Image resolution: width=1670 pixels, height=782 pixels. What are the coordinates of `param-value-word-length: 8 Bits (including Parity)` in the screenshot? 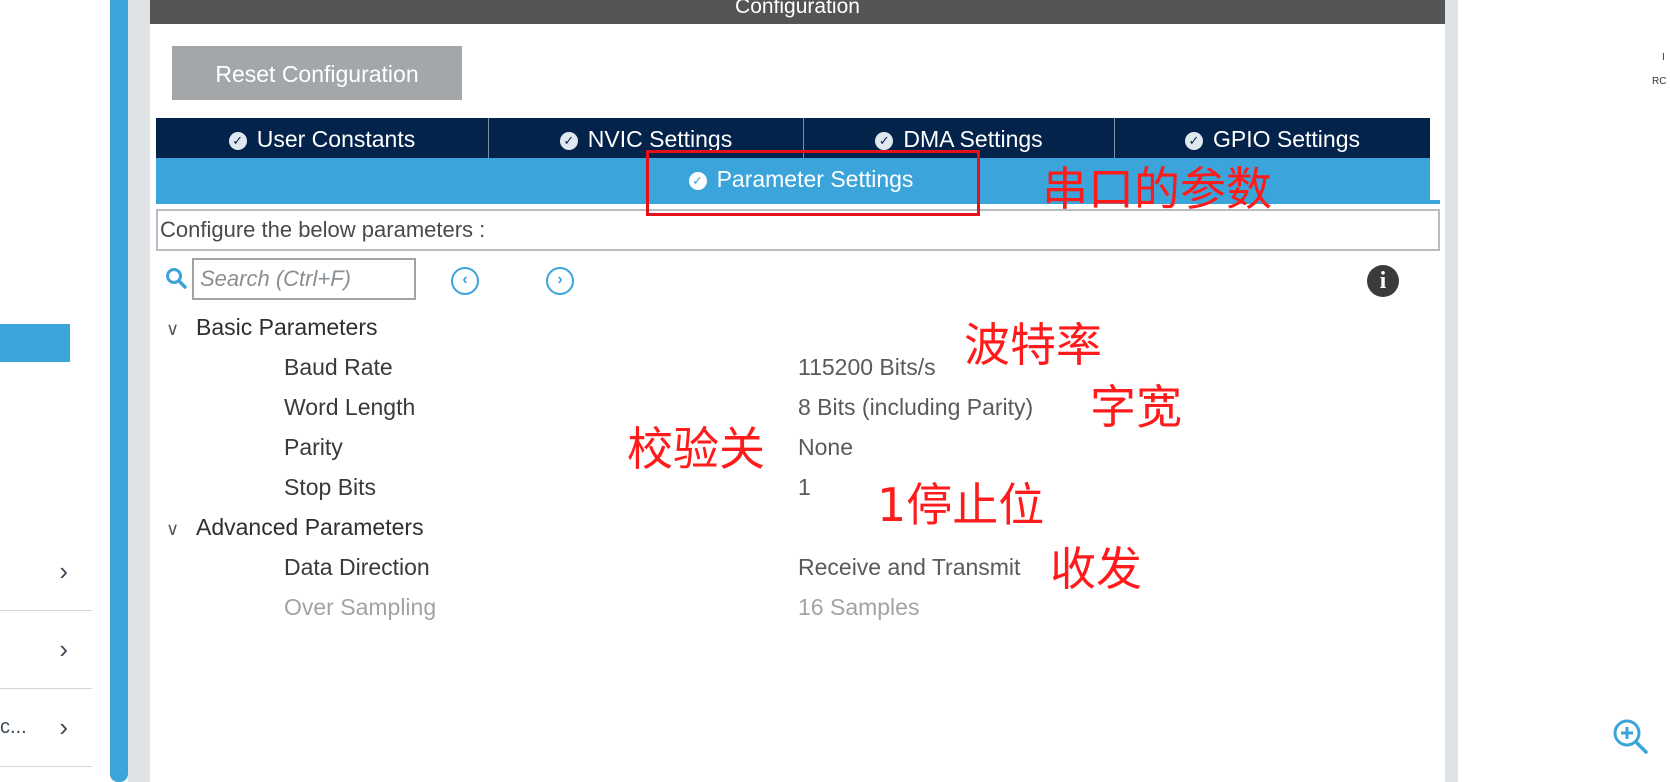 It's located at (915, 407).